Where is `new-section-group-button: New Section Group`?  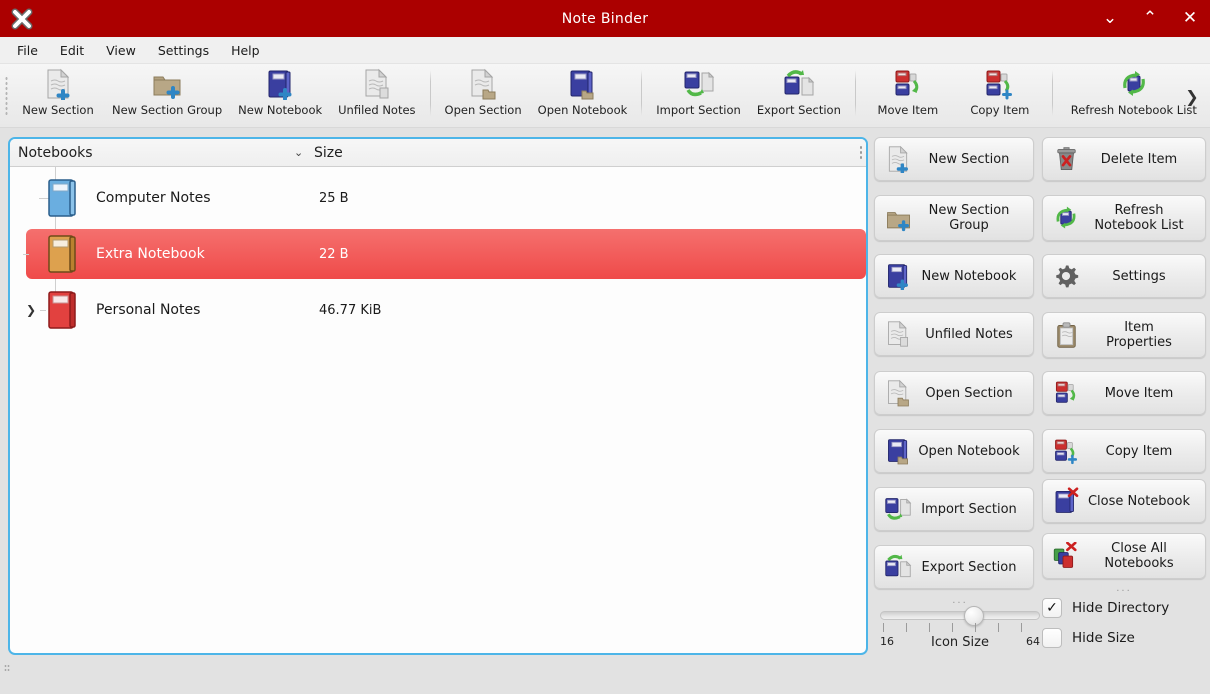 new-section-group-button: New Section Group is located at coordinates (954, 218).